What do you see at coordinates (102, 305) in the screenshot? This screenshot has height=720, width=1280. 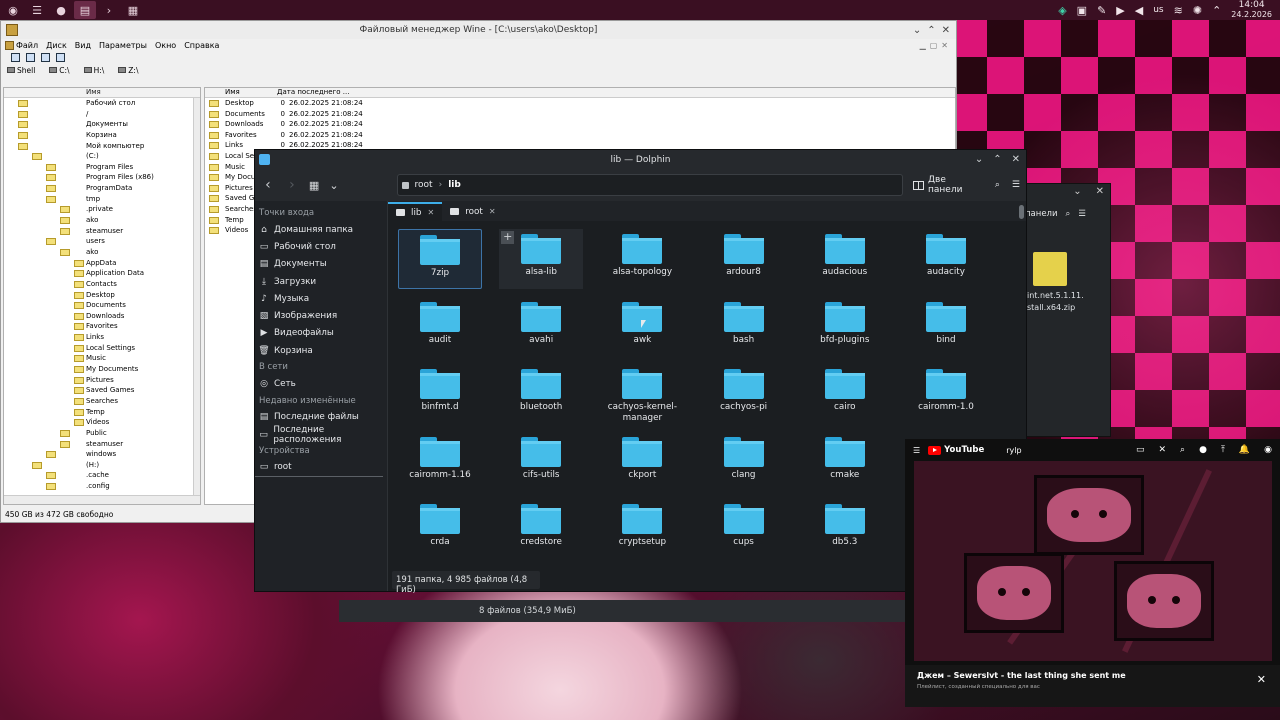 I see `tree-item: Documents` at bounding box center [102, 305].